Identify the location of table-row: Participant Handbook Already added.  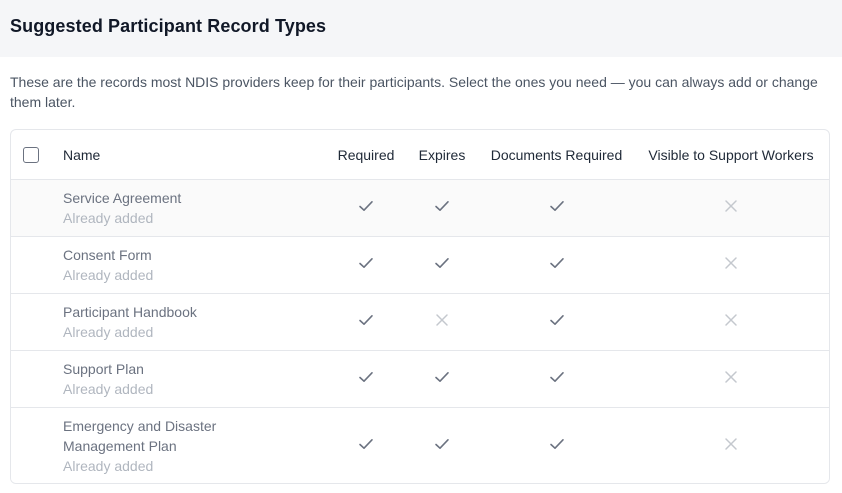
(420, 322).